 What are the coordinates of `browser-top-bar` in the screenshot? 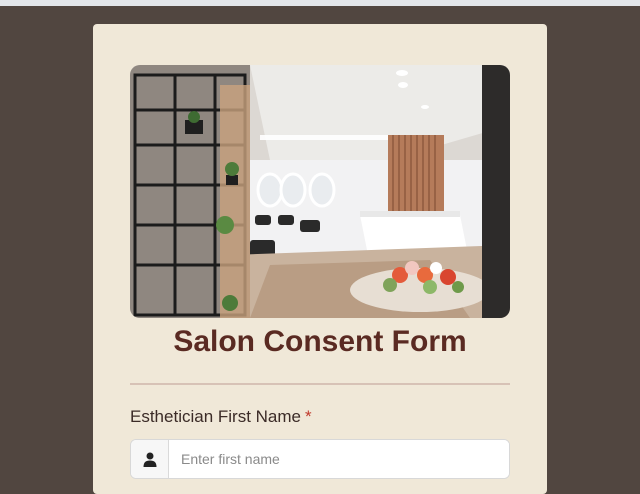 It's located at (320, 3).